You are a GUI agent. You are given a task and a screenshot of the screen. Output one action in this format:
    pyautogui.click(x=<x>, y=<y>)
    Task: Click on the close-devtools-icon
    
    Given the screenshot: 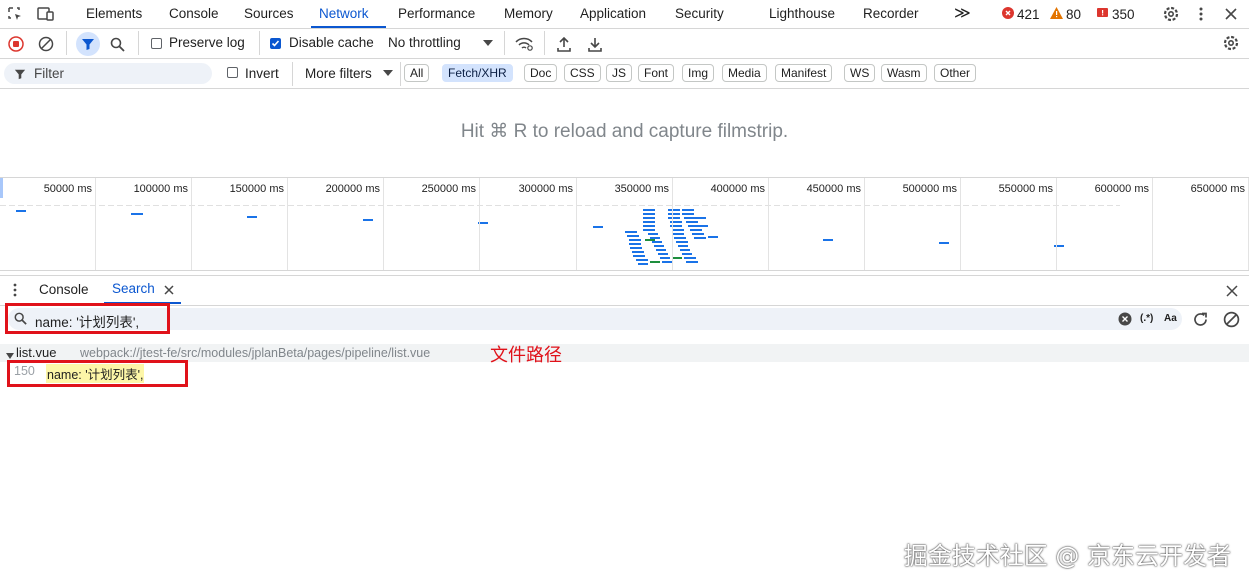 What is the action you would take?
    pyautogui.click(x=1231, y=14)
    